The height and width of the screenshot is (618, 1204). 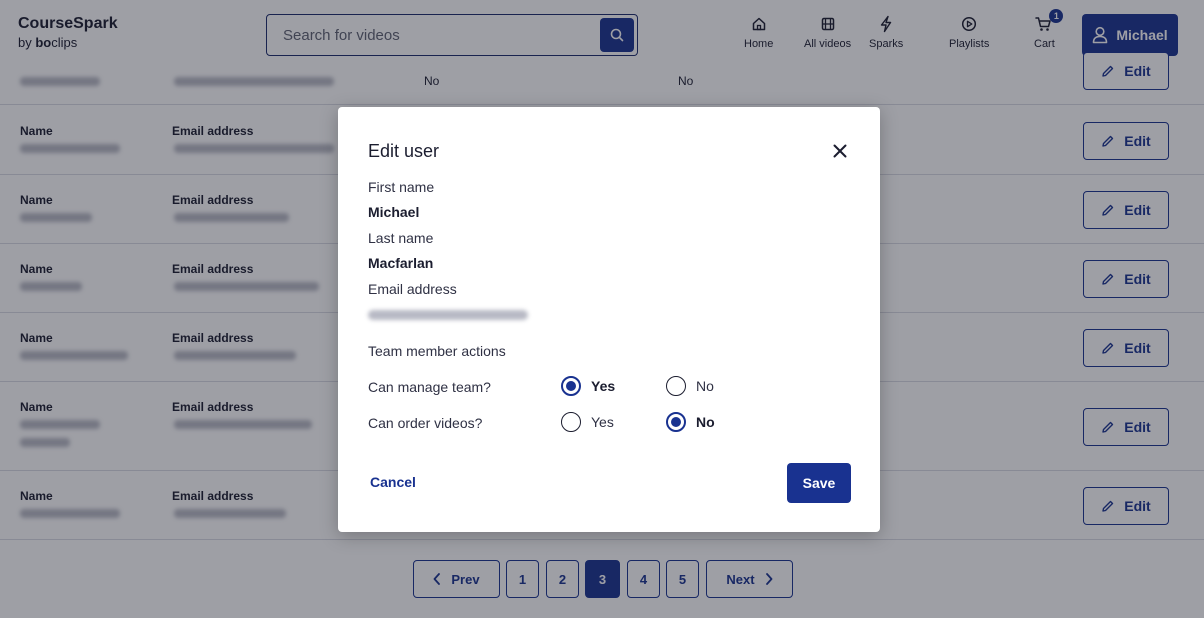 What do you see at coordinates (425, 423) in the screenshot?
I see `order-videos-question: Can order videos?` at bounding box center [425, 423].